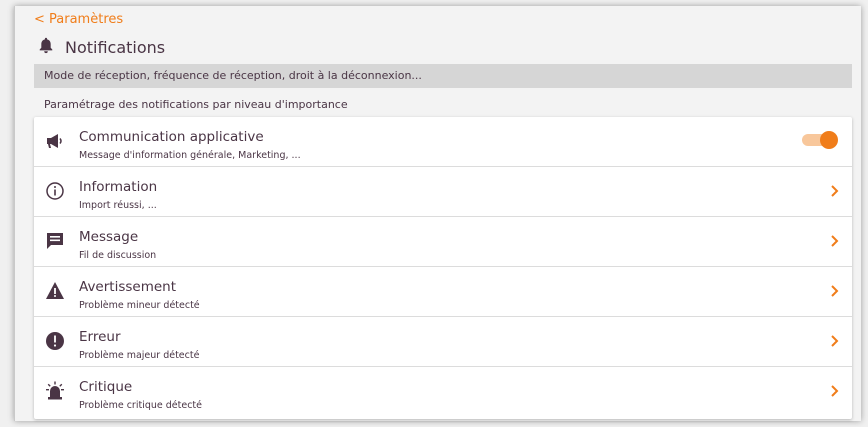 The width and height of the screenshot is (868, 427). What do you see at coordinates (139, 355) in the screenshot?
I see `item-description: Problème majeur détecté` at bounding box center [139, 355].